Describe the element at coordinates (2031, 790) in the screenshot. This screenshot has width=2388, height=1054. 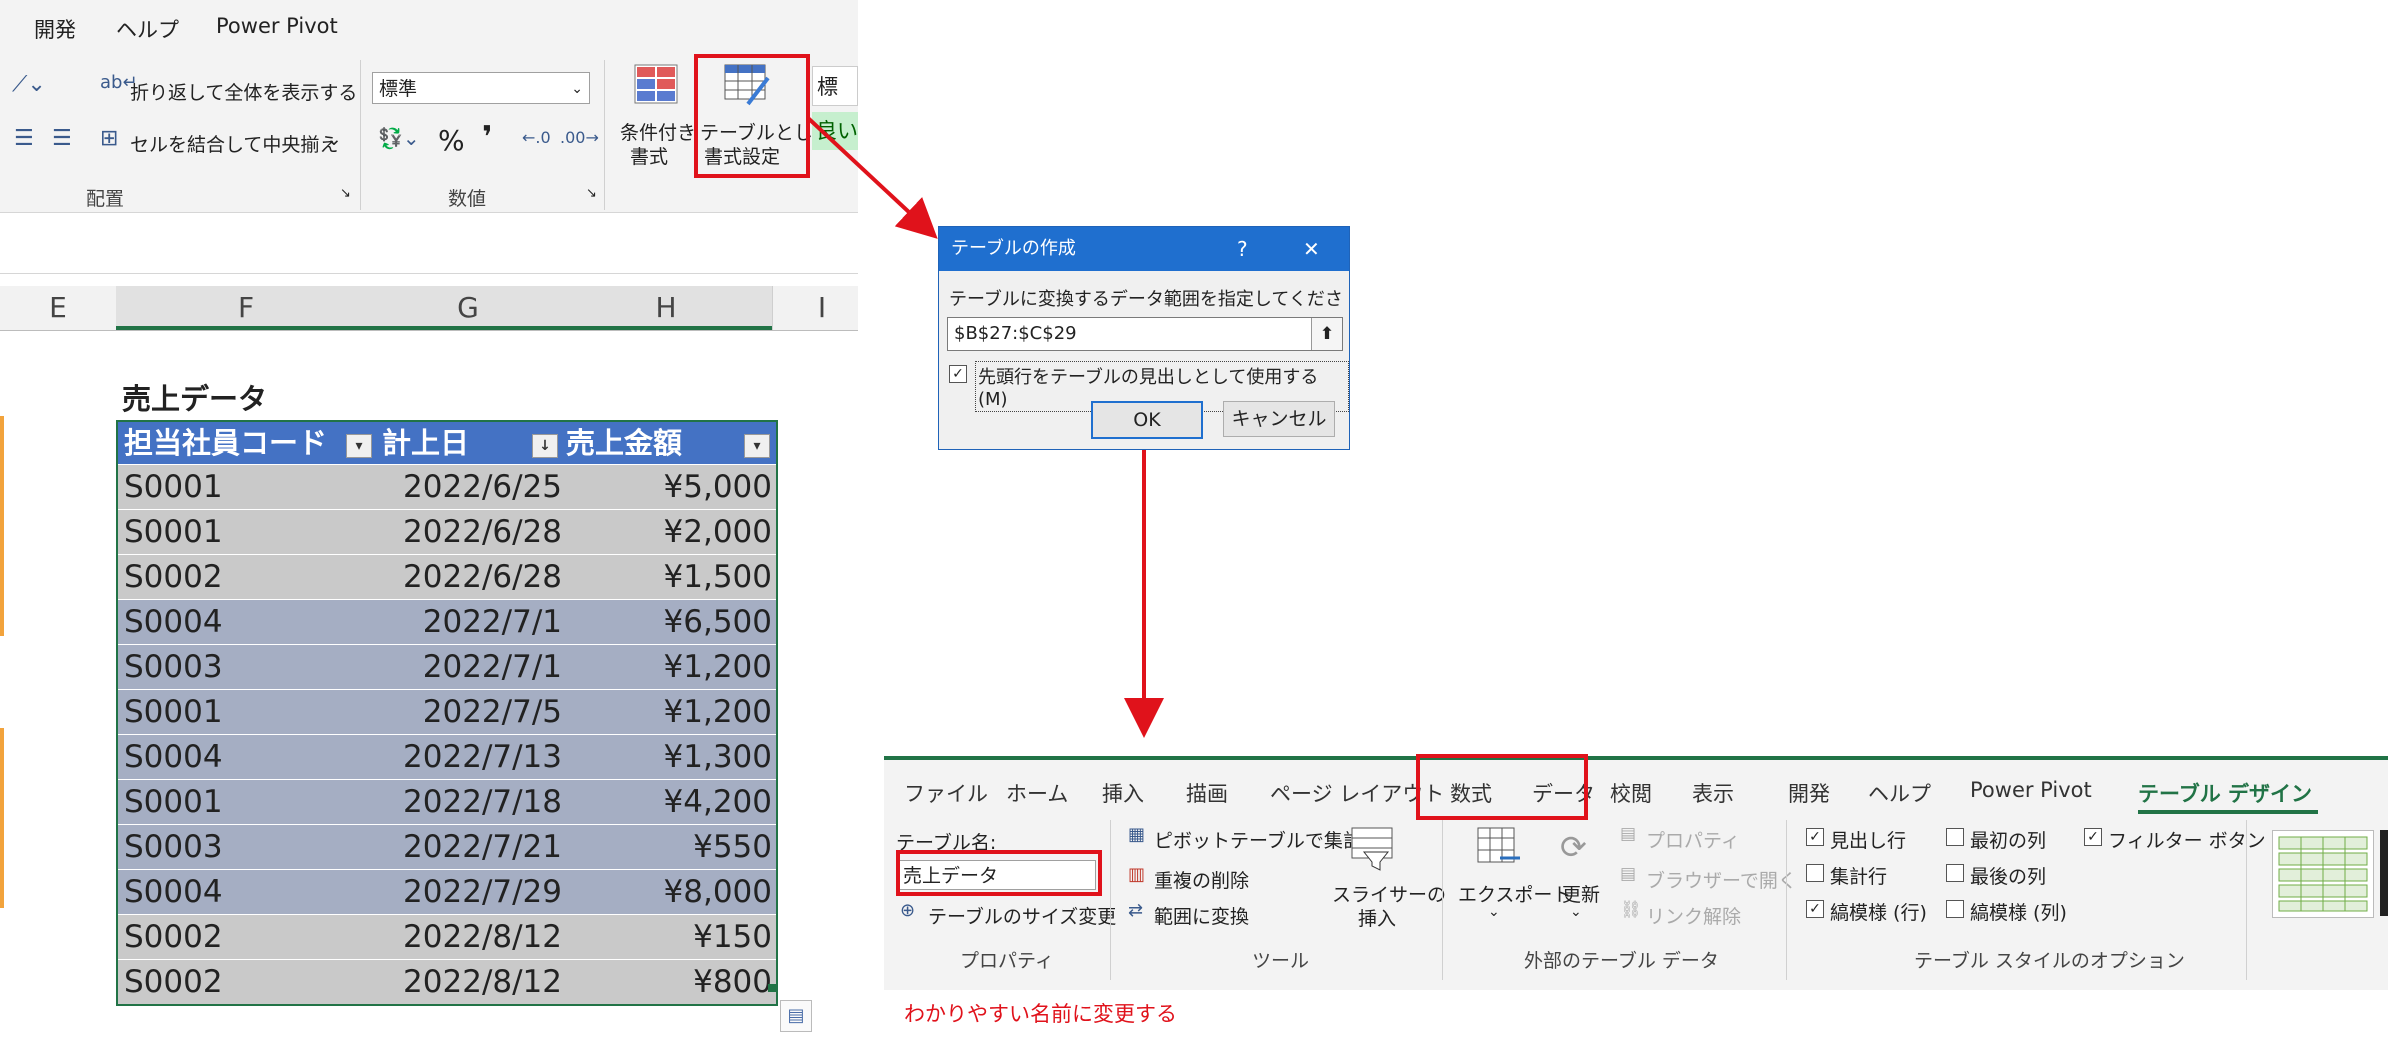
I see `tab-power-pivot: Power Pivot` at that location.